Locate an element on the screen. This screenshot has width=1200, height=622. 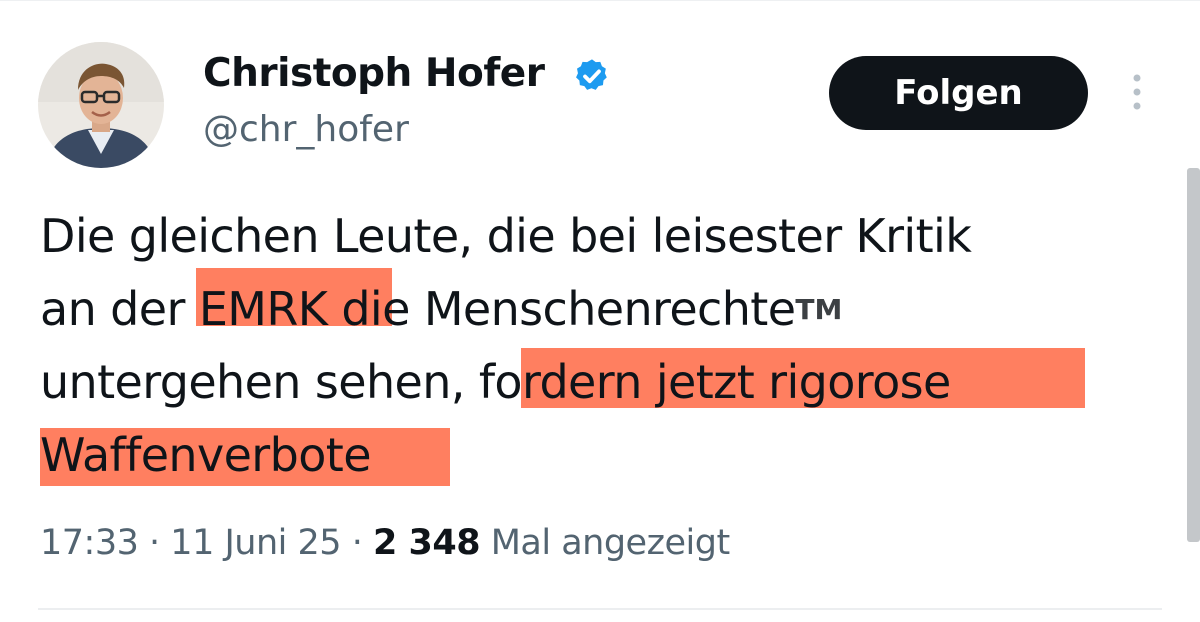
verified-badge-icon is located at coordinates (591, 74).